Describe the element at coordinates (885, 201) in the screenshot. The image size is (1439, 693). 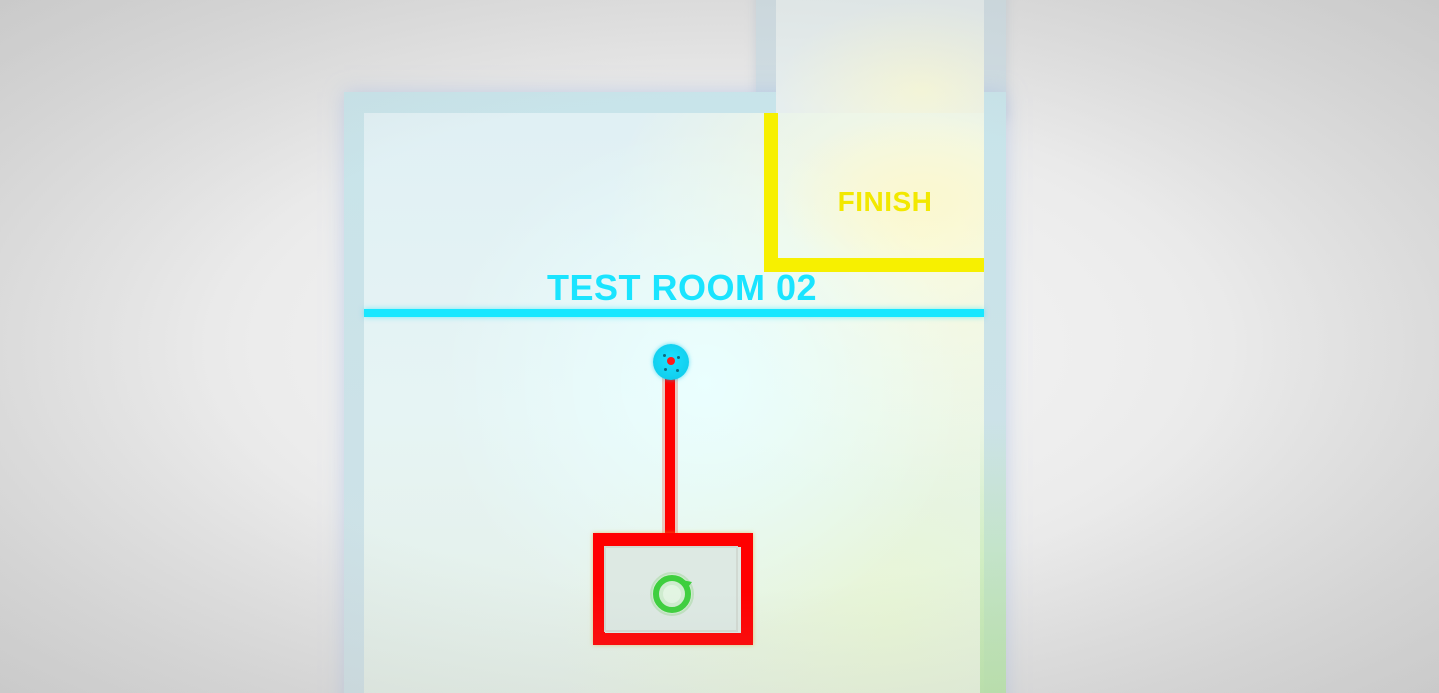
I see `finish-label: FINISH` at that location.